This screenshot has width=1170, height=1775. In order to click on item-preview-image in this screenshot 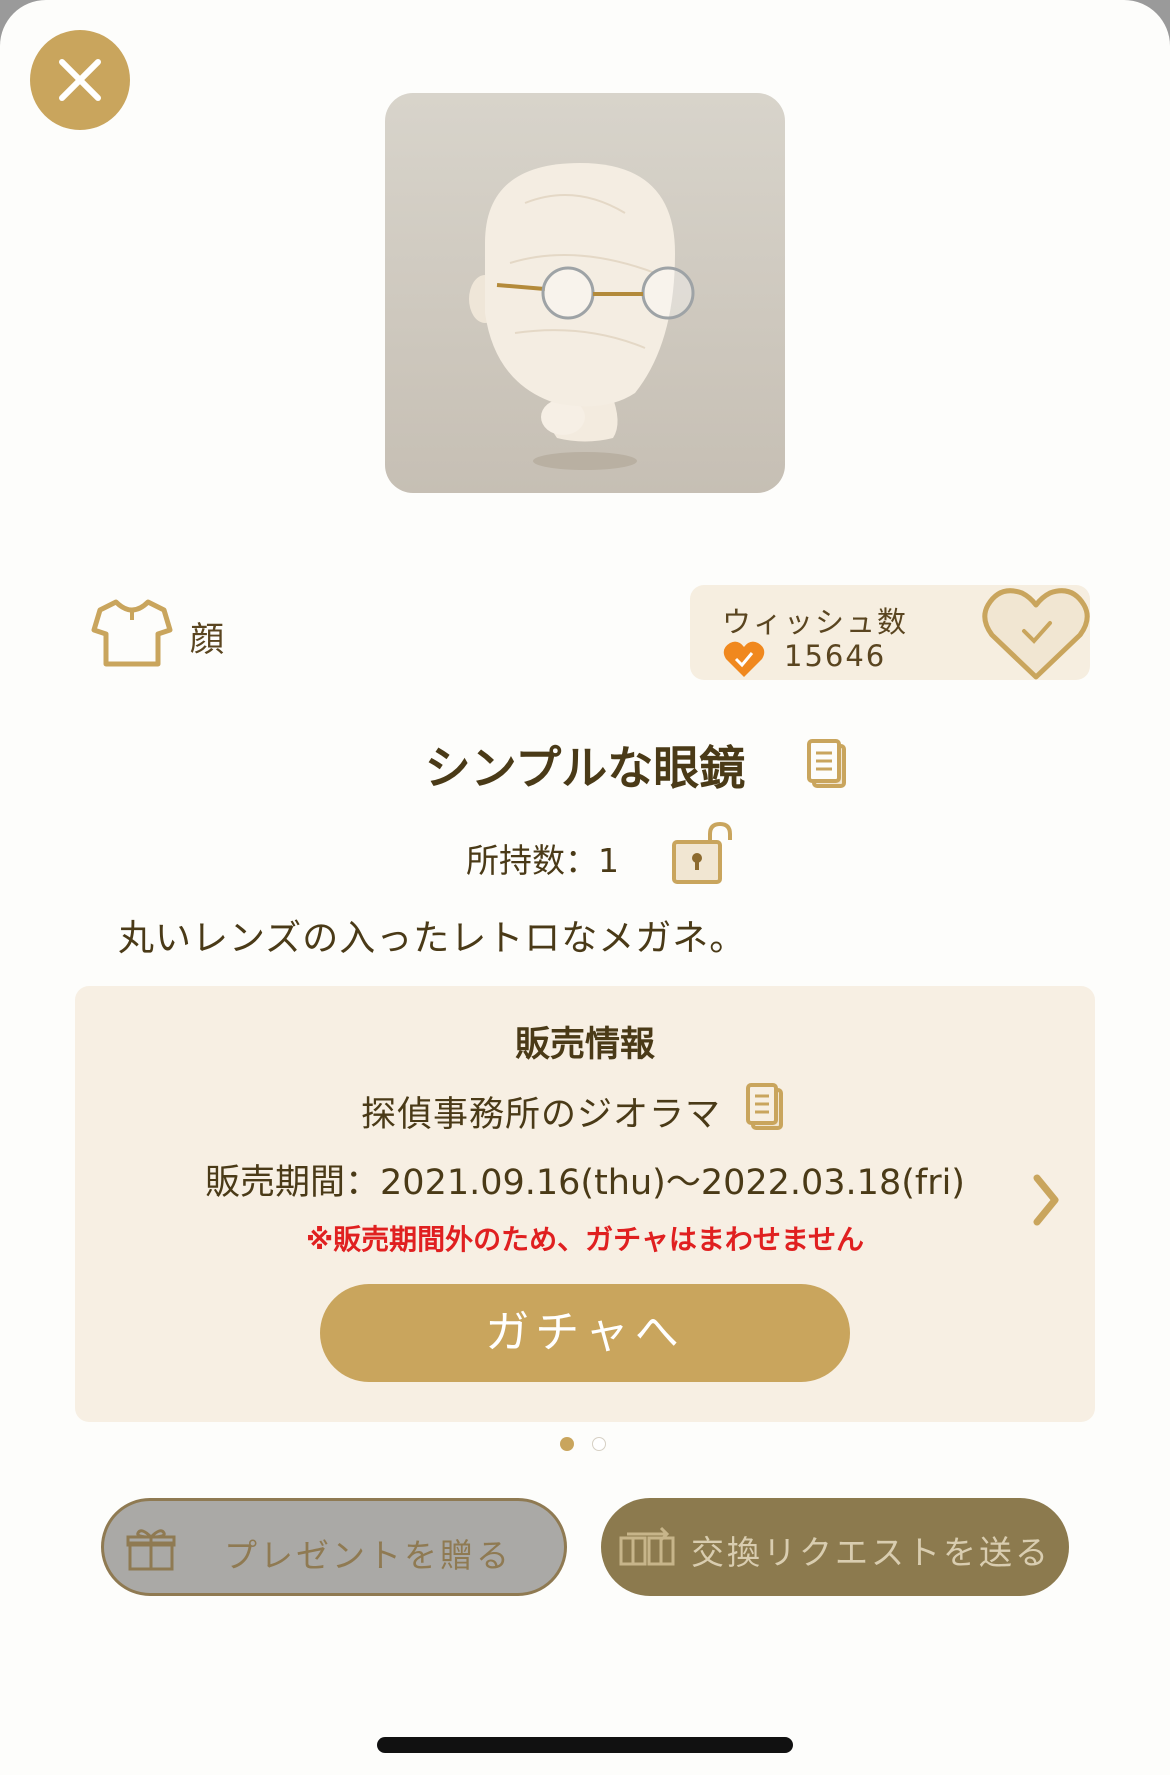, I will do `click(585, 293)`.